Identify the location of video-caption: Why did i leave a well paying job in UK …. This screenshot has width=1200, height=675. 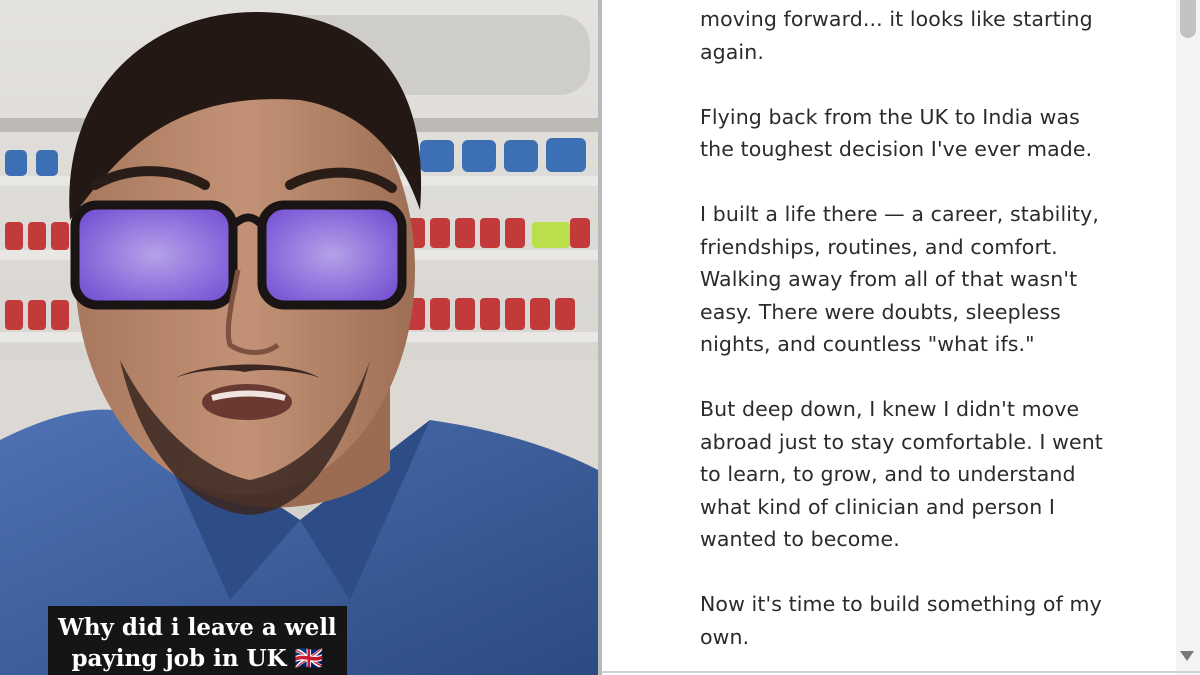
(197, 640).